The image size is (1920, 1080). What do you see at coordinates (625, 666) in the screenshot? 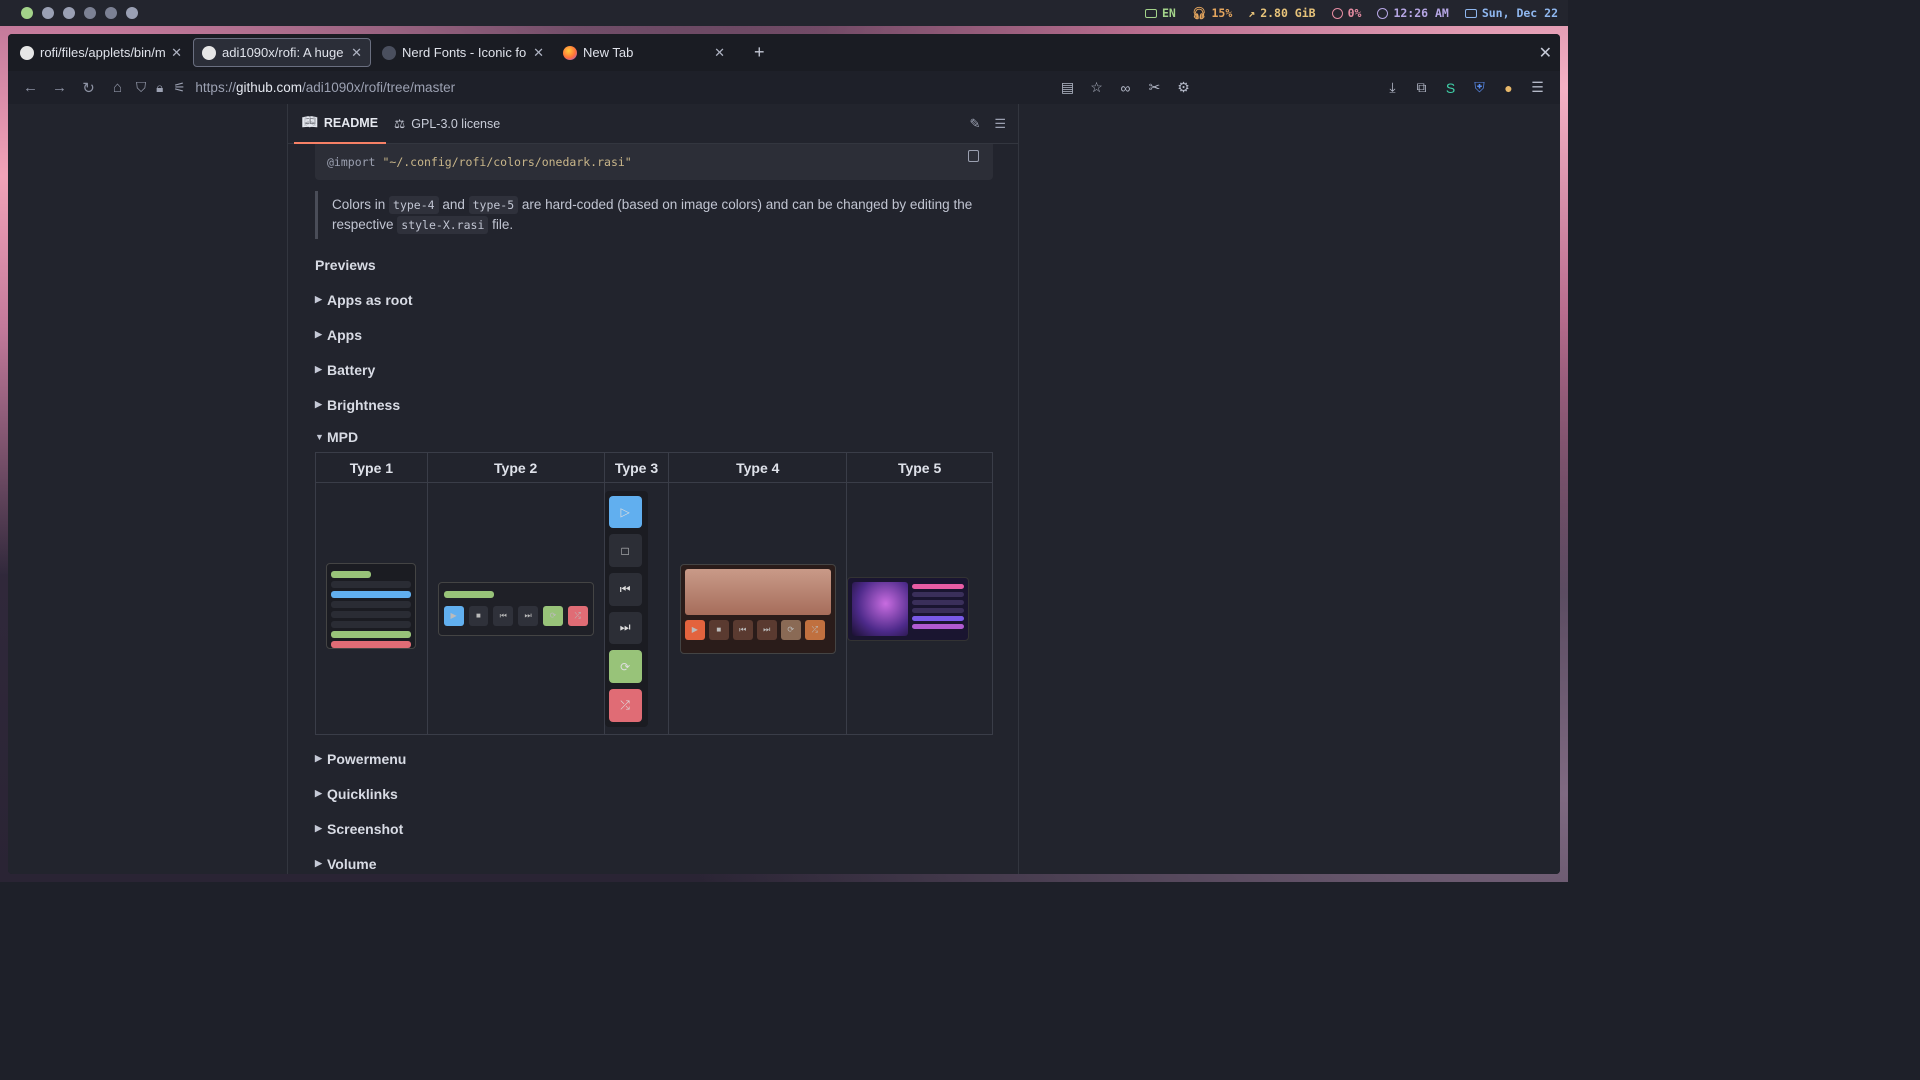
I see `repeat-icon: ⟳` at bounding box center [625, 666].